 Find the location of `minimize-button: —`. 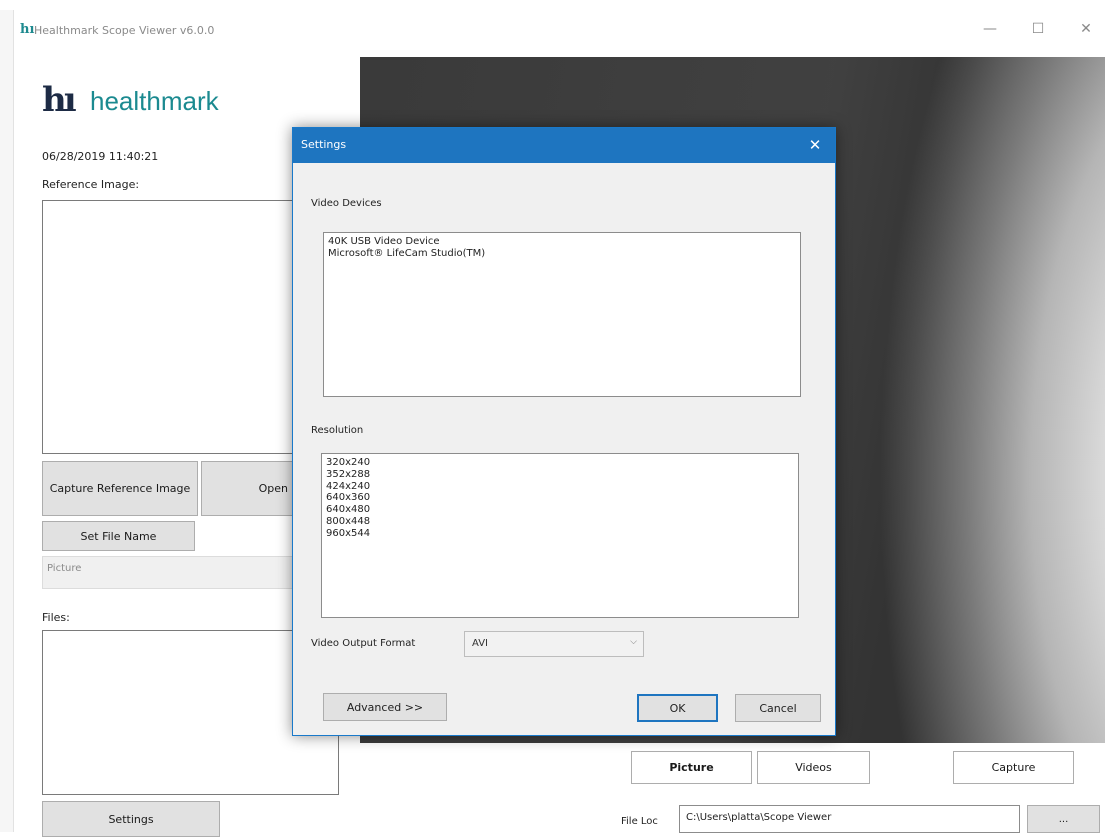

minimize-button: — is located at coordinates (990, 29).